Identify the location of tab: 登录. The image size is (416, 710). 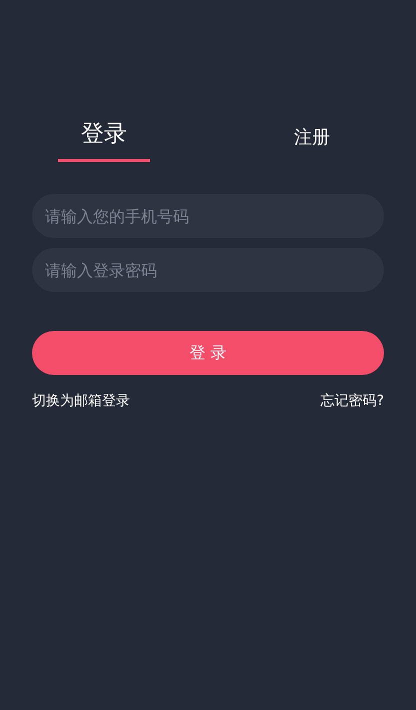
(104, 140).